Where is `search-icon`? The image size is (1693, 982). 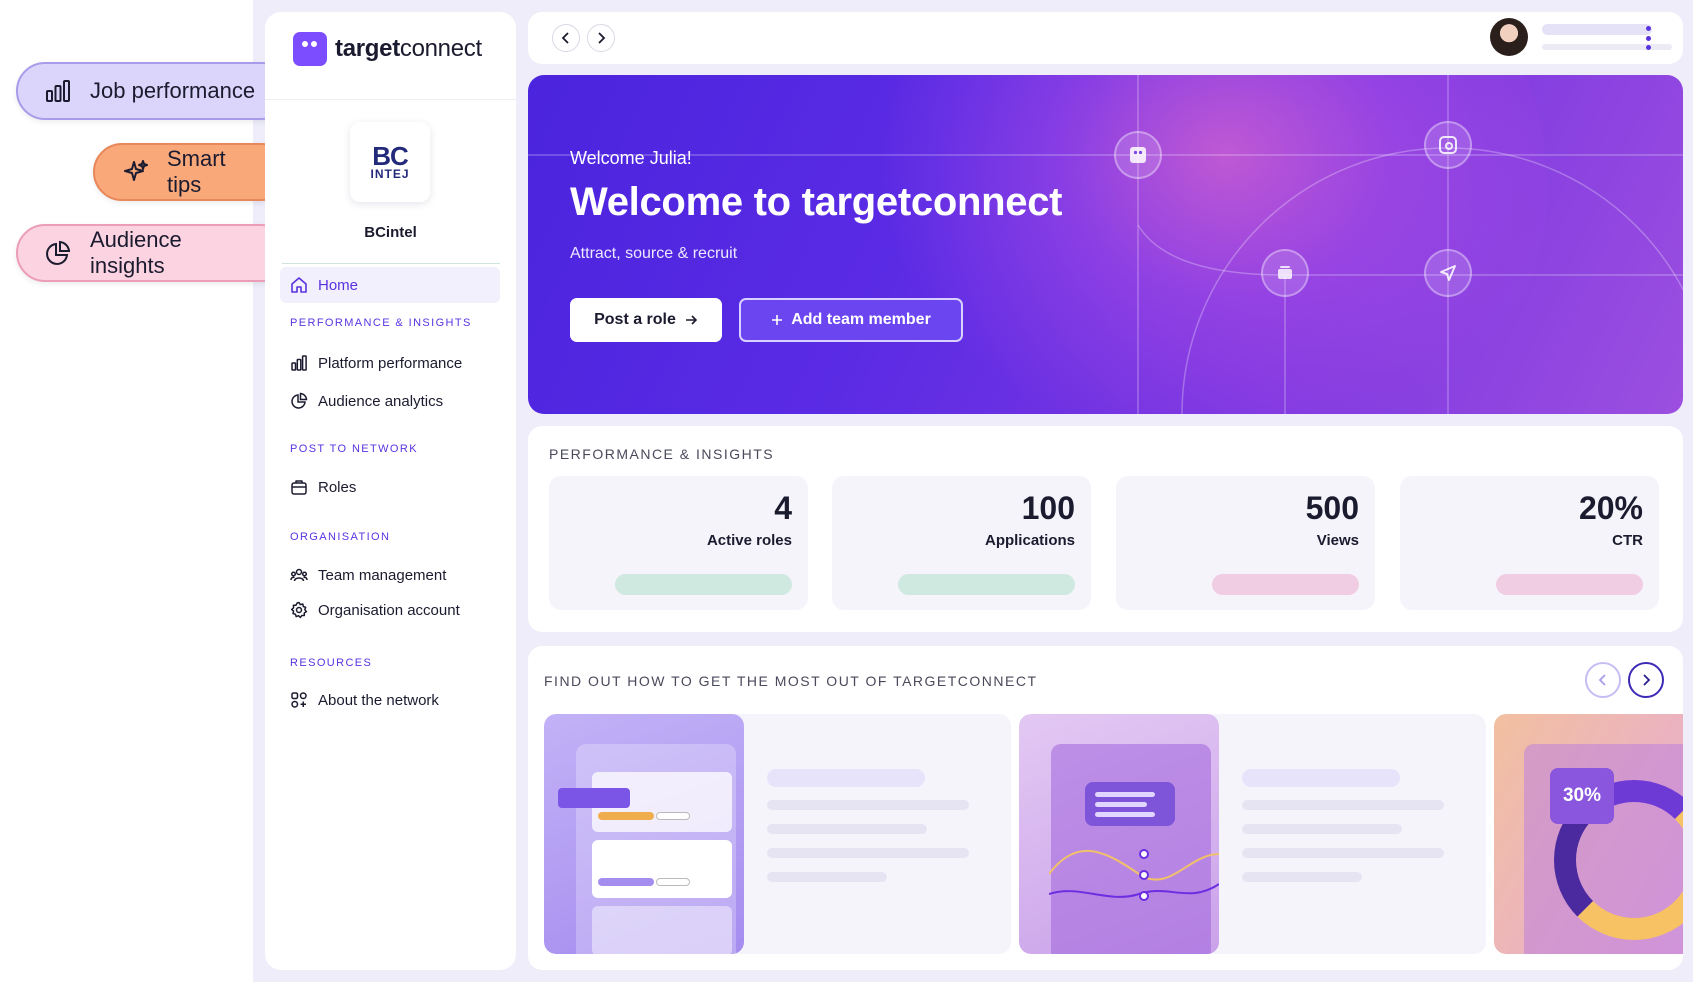 search-icon is located at coordinates (1448, 145).